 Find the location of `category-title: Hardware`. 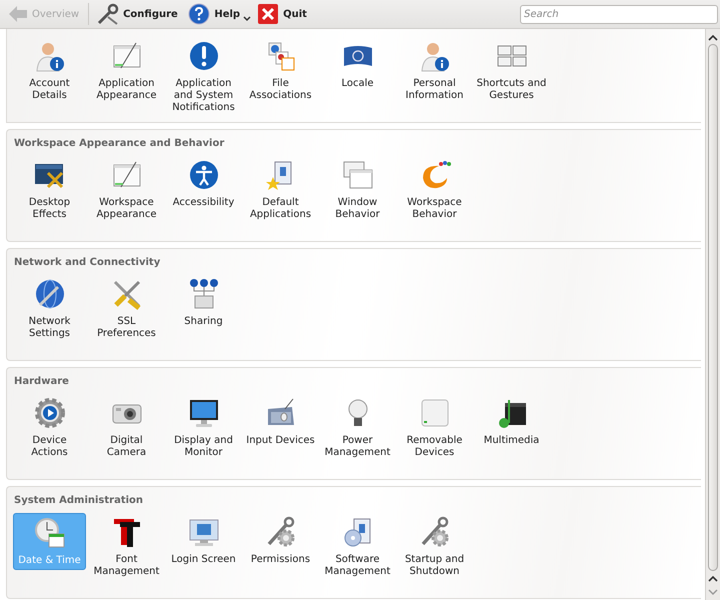

category-title: Hardware is located at coordinates (42, 382).